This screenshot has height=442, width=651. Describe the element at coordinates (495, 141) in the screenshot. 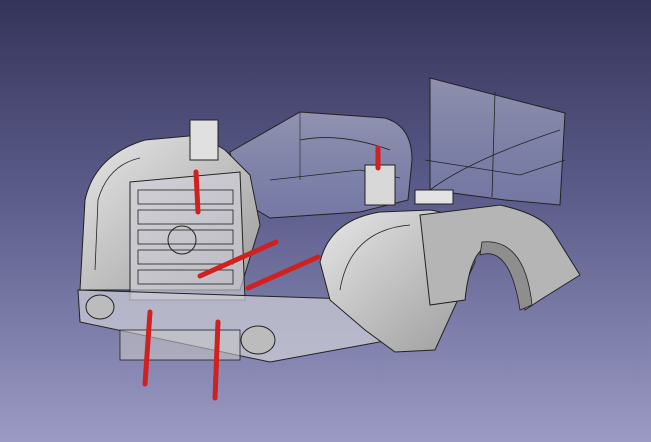

I see `rear-wall` at that location.